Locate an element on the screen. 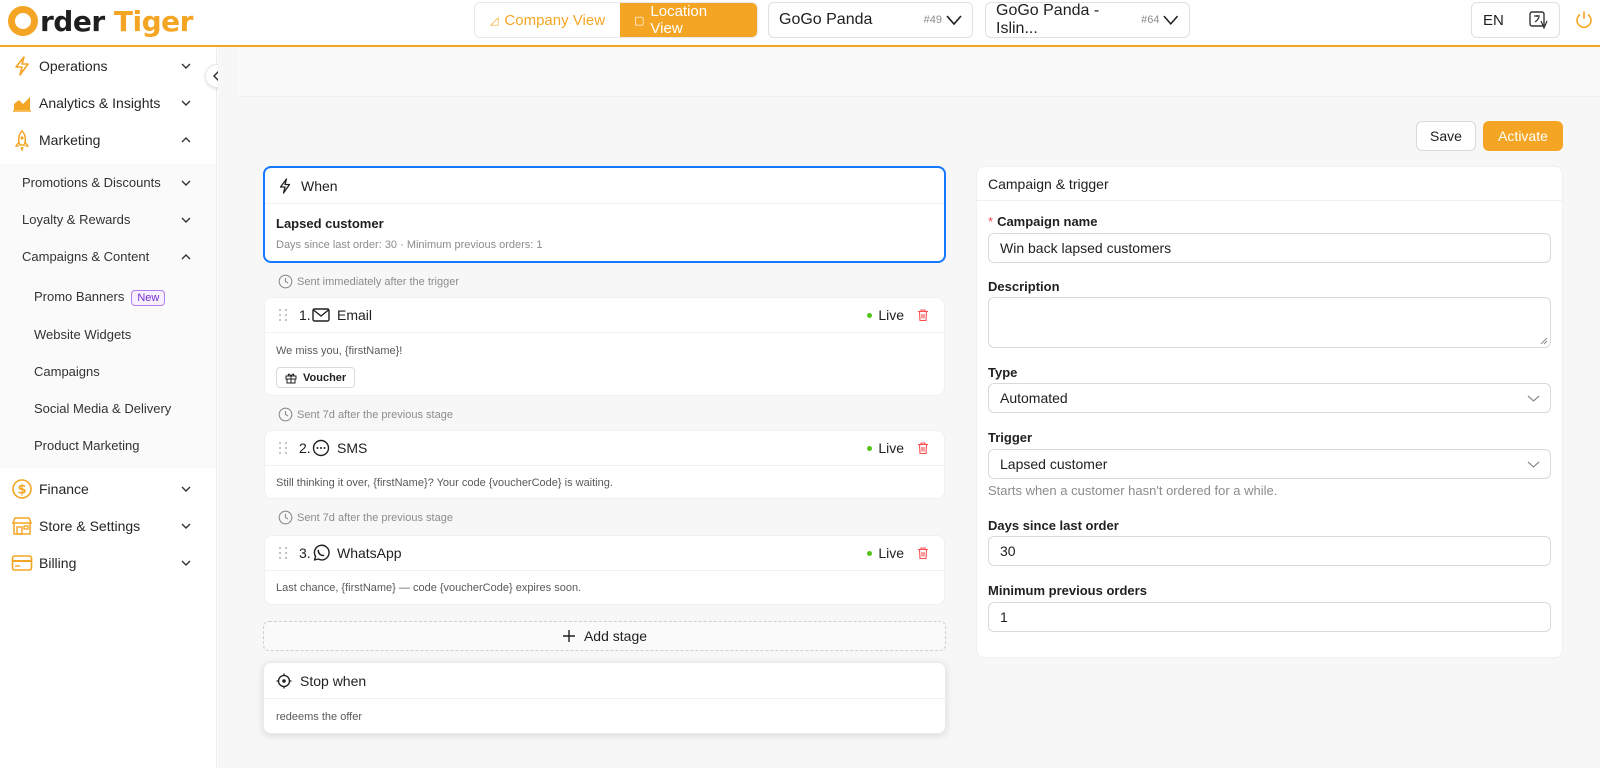 The image size is (1600, 768). sidebar-item-finance: $ Finance is located at coordinates (108, 488).